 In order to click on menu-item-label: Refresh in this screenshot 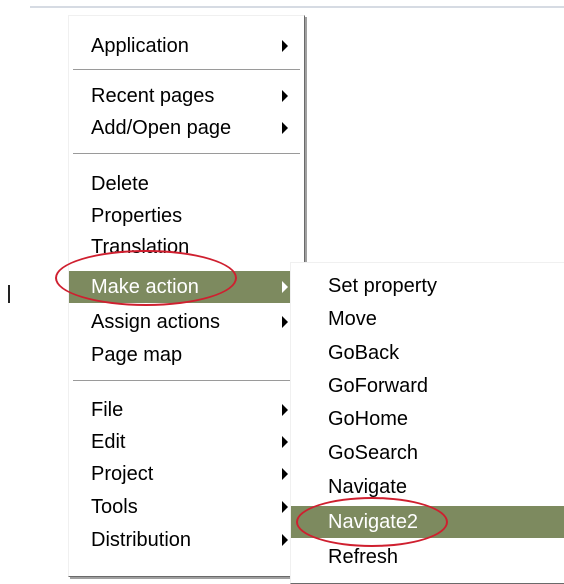, I will do `click(363, 556)`.